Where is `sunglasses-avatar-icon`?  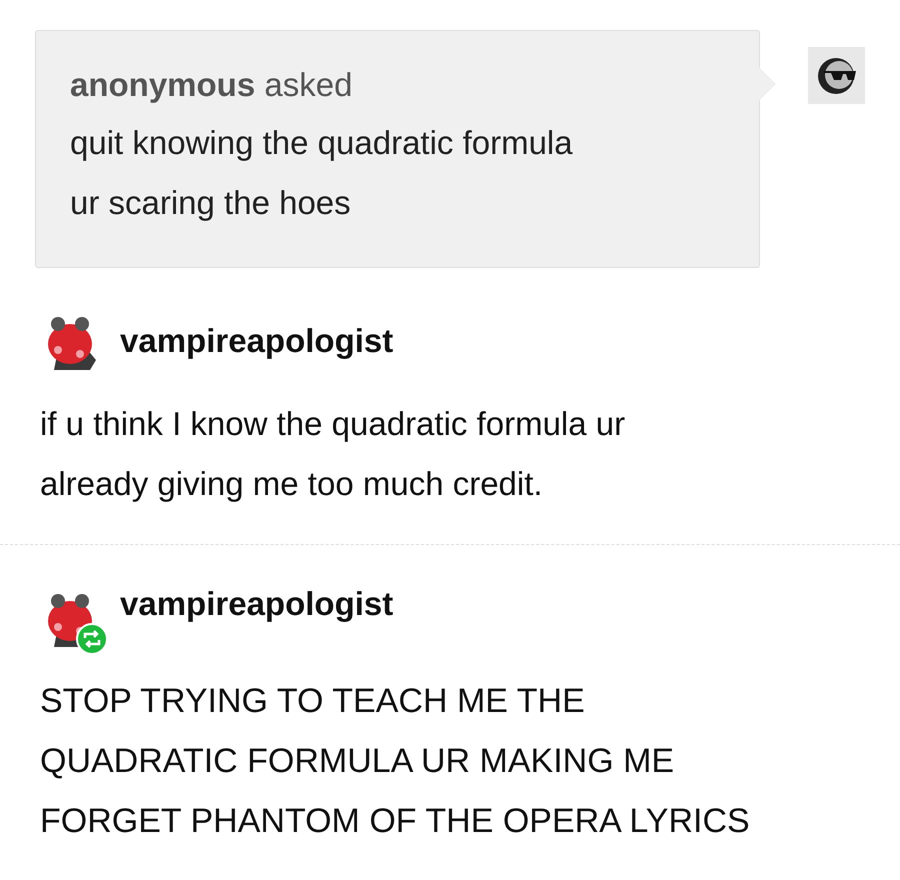
sunglasses-avatar-icon is located at coordinates (836, 75).